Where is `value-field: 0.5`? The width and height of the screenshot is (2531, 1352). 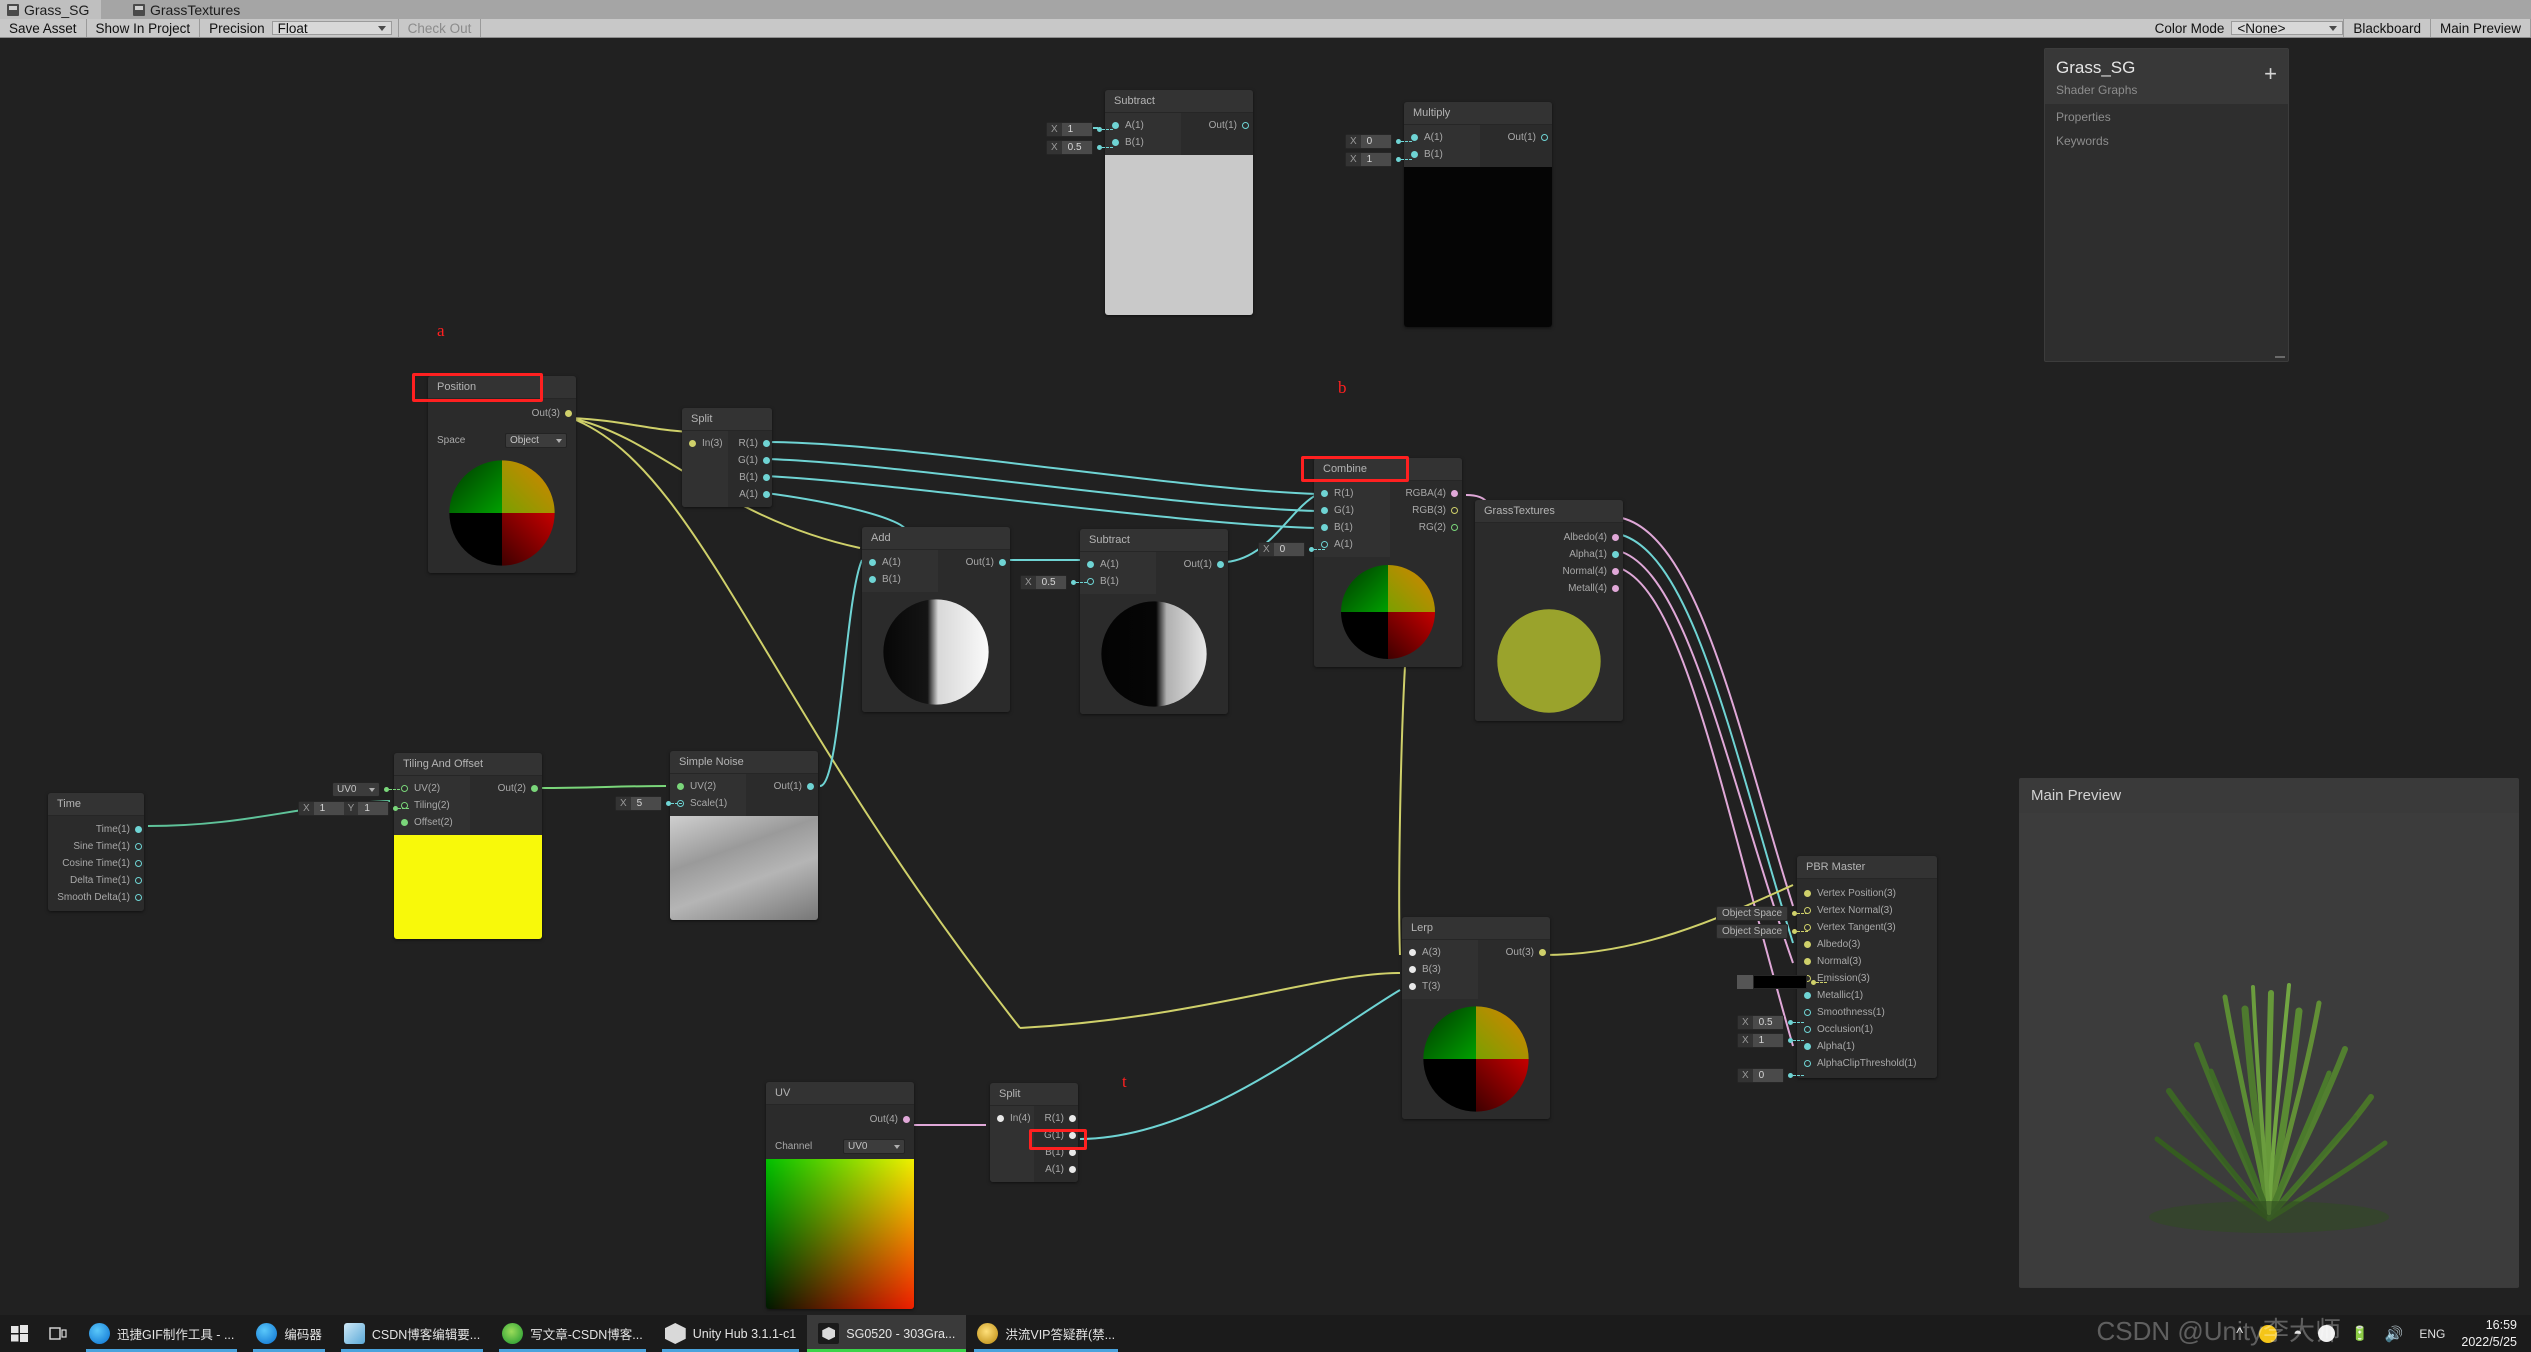 value-field: 0.5 is located at coordinates (1050, 582).